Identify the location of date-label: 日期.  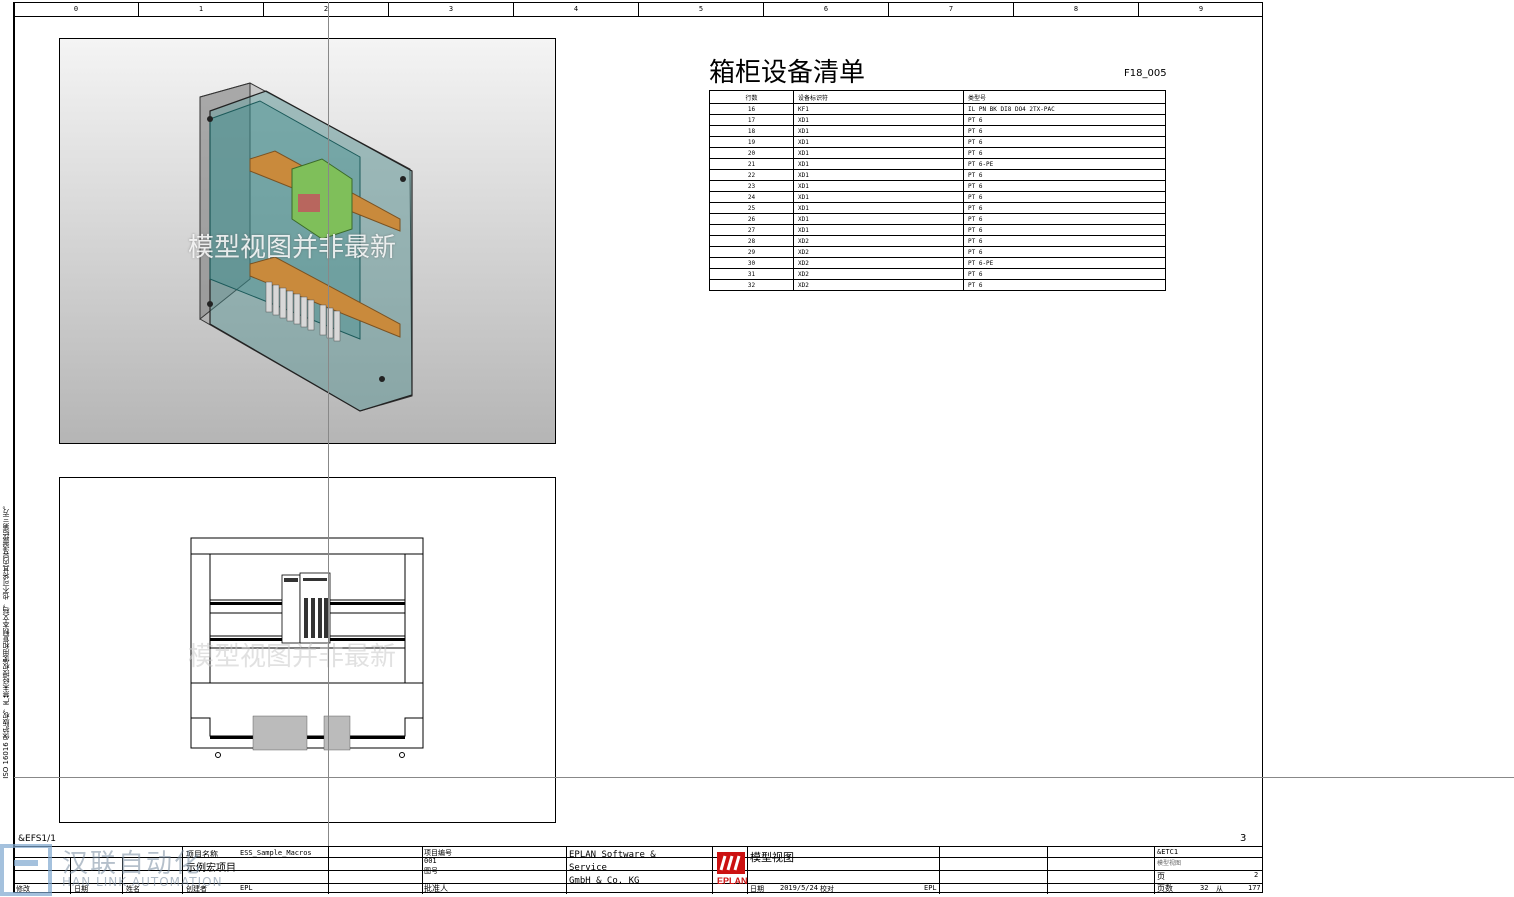
(757, 889).